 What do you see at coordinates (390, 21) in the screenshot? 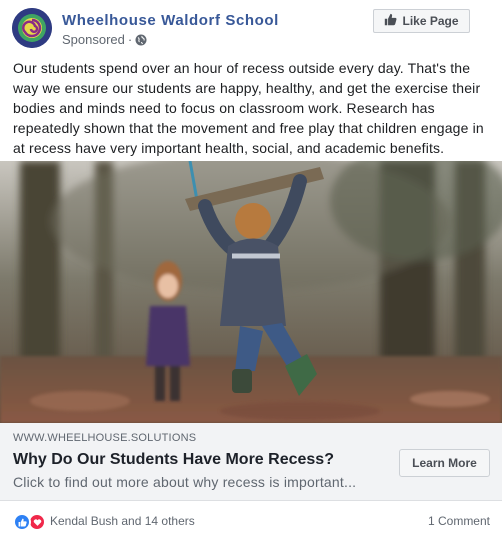
I see `thumbs-up-icon` at bounding box center [390, 21].